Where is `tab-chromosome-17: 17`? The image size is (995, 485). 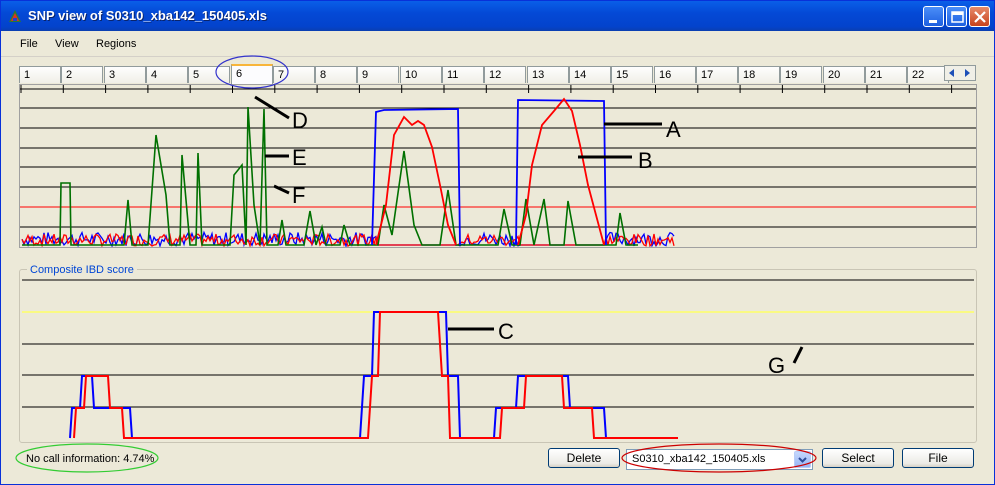 tab-chromosome-17: 17 is located at coordinates (717, 74).